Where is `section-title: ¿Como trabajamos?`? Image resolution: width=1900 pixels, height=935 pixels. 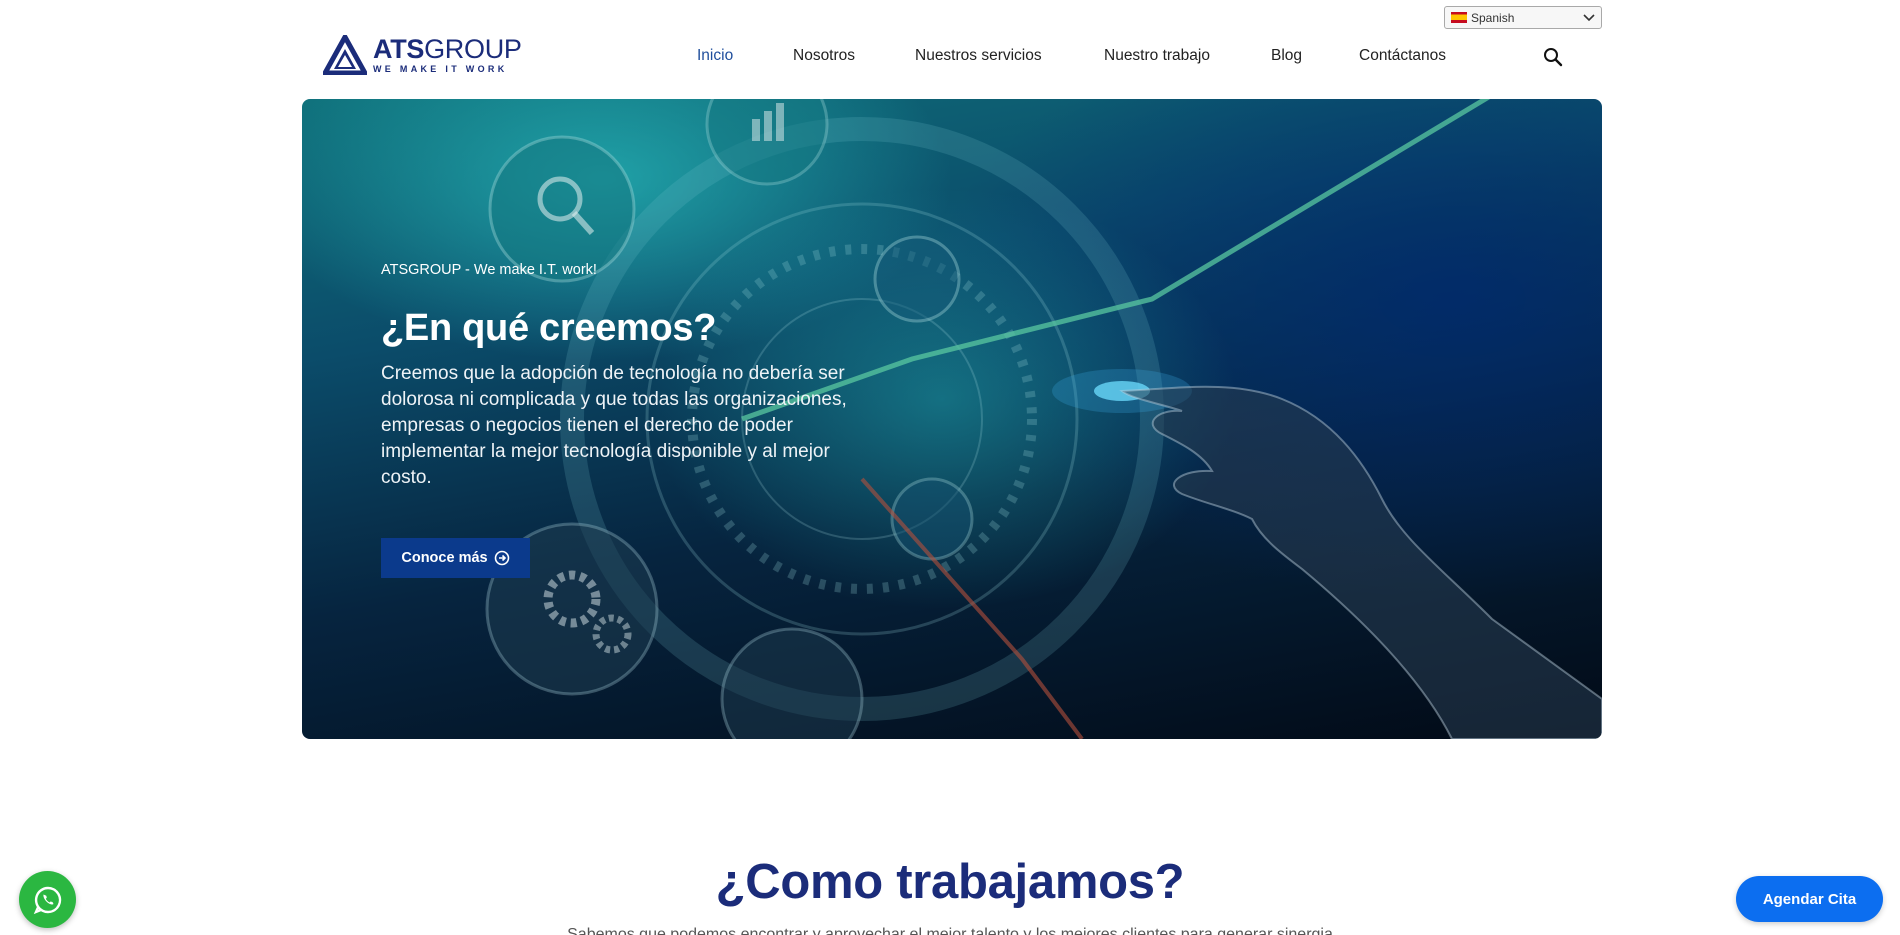 section-title: ¿Como trabajamos? is located at coordinates (950, 882).